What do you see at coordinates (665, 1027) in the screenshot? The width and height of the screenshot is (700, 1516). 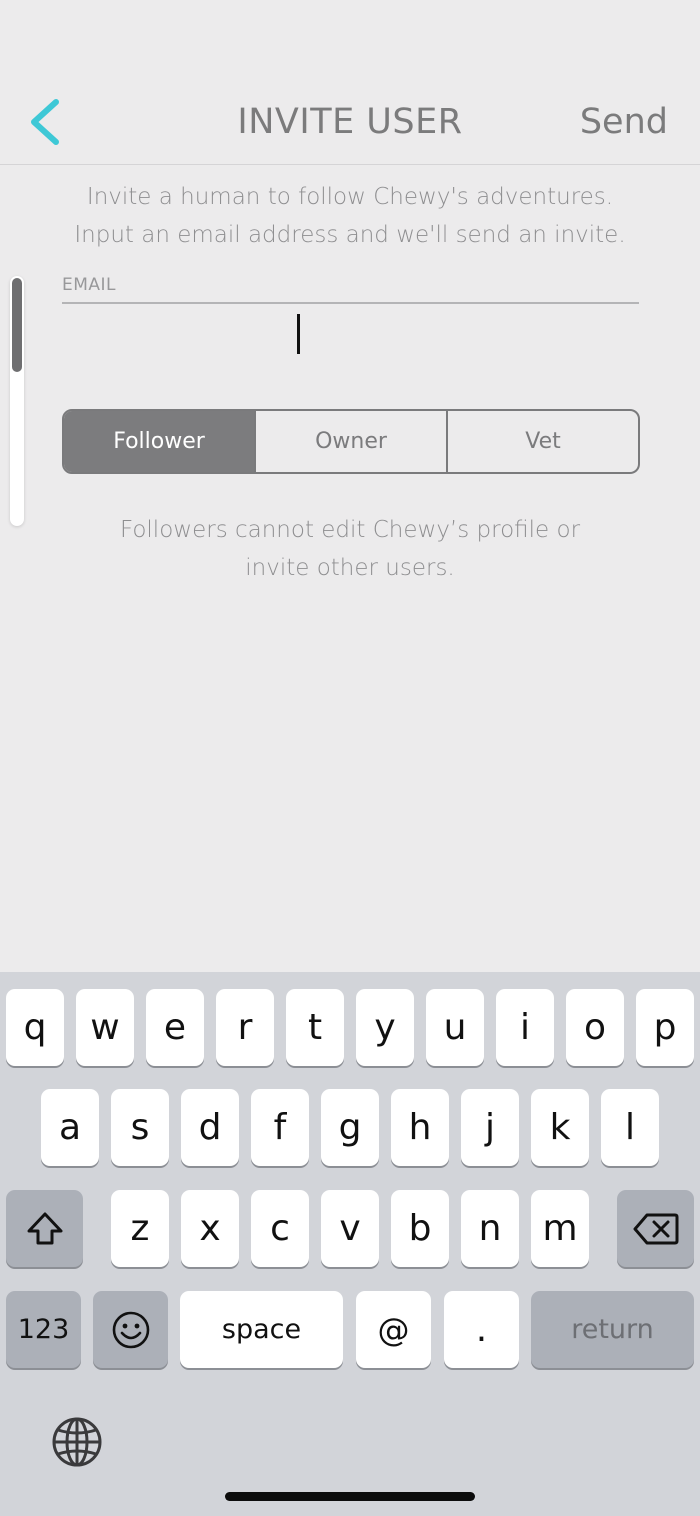 I see `key-p: p` at bounding box center [665, 1027].